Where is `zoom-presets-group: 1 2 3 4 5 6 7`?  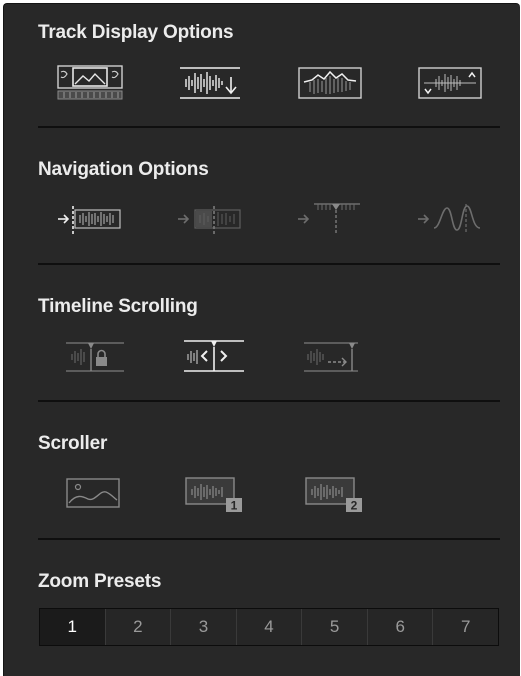
zoom-presets-group: 1 2 3 4 5 6 7 is located at coordinates (269, 627).